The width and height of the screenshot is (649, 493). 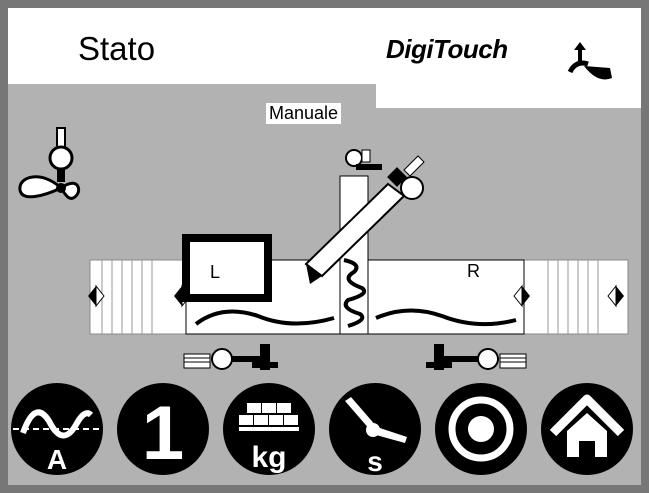 I want to click on left-selection-box, so click(x=227, y=268).